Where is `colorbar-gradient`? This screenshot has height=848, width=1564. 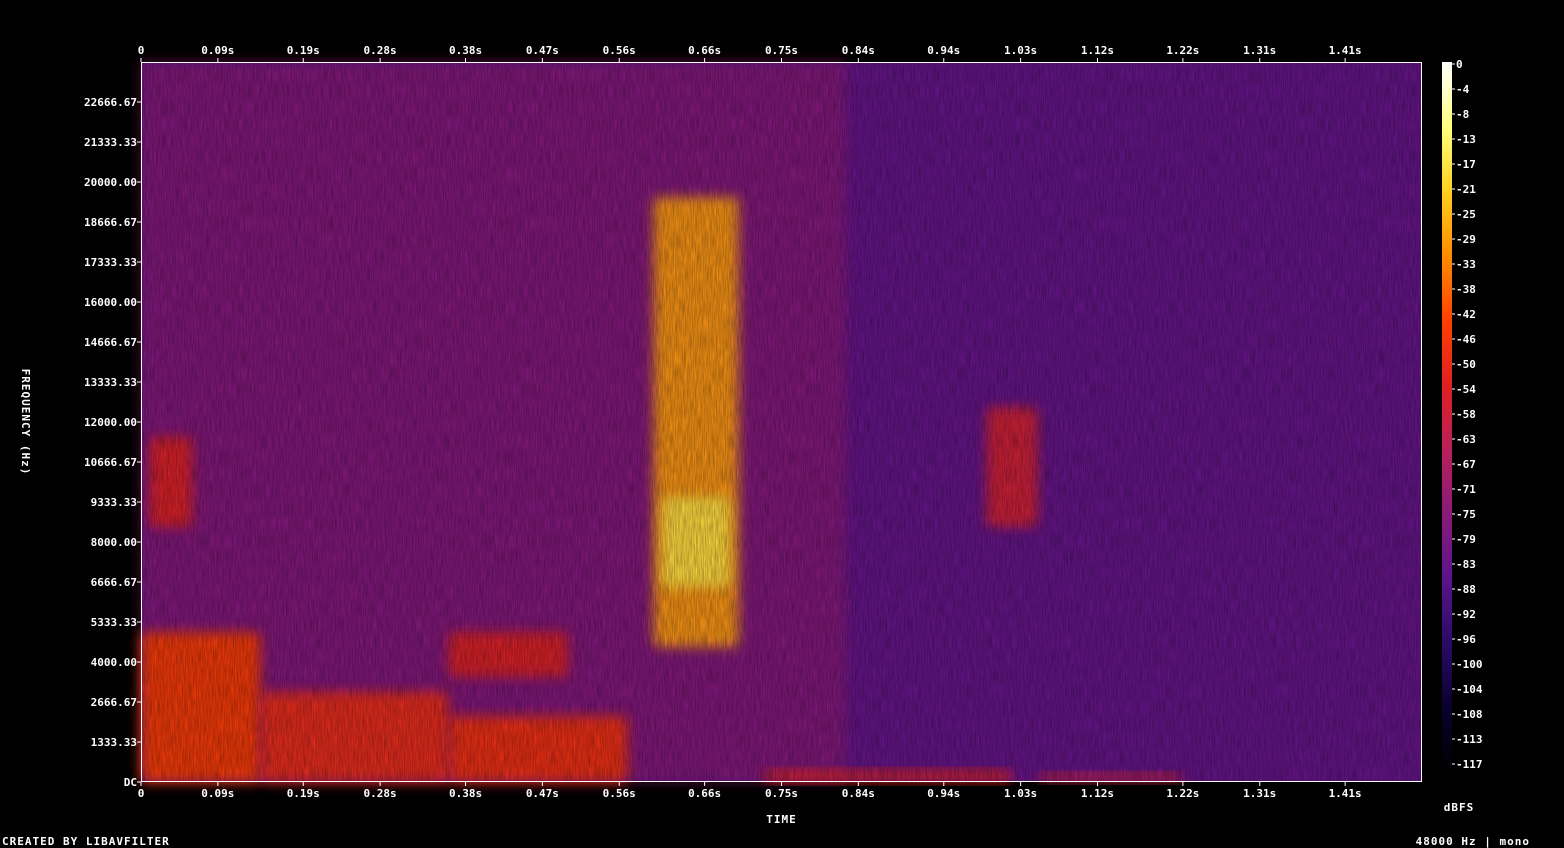
colorbar-gradient is located at coordinates (1447, 417).